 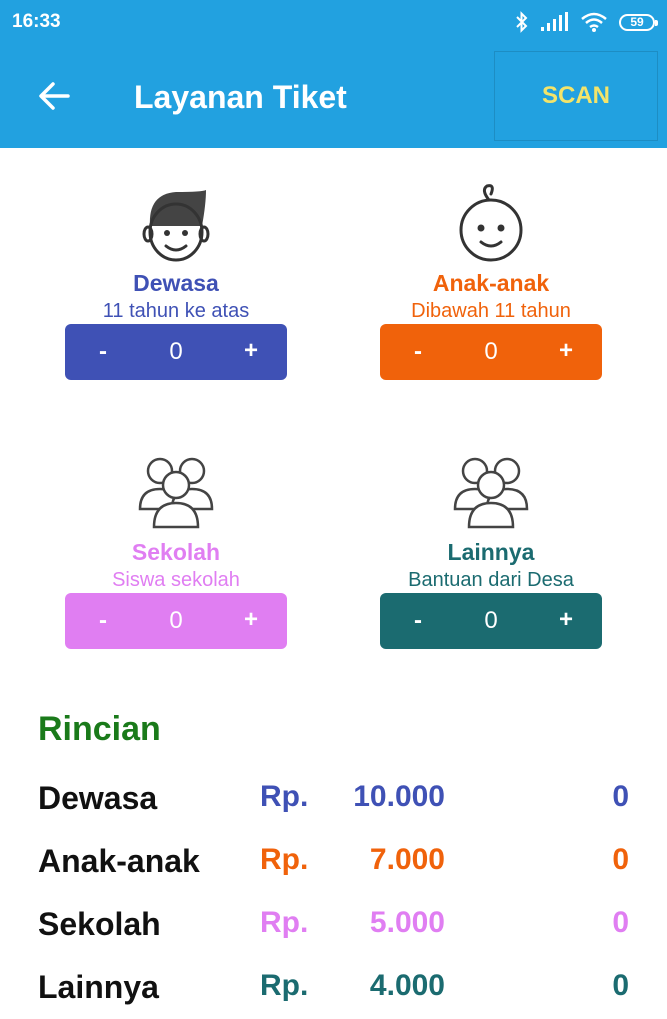 What do you see at coordinates (407, 859) in the screenshot?
I see `rincian-price: 7.000` at bounding box center [407, 859].